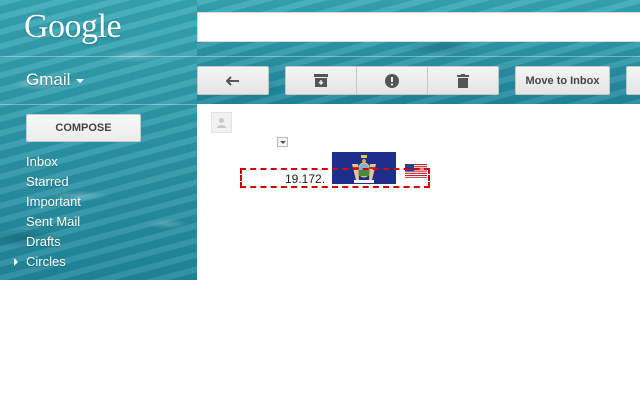 The image size is (640, 400). I want to click on archive-button, so click(321, 80).